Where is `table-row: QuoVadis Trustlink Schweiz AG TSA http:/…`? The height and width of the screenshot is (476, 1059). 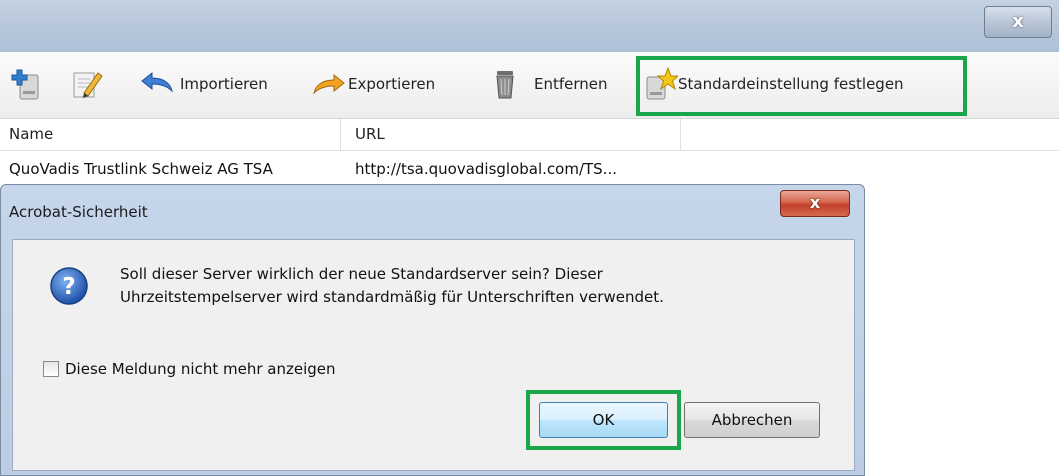
table-row: QuoVadis Trustlink Schweiz AG TSA http:/… is located at coordinates (529, 168).